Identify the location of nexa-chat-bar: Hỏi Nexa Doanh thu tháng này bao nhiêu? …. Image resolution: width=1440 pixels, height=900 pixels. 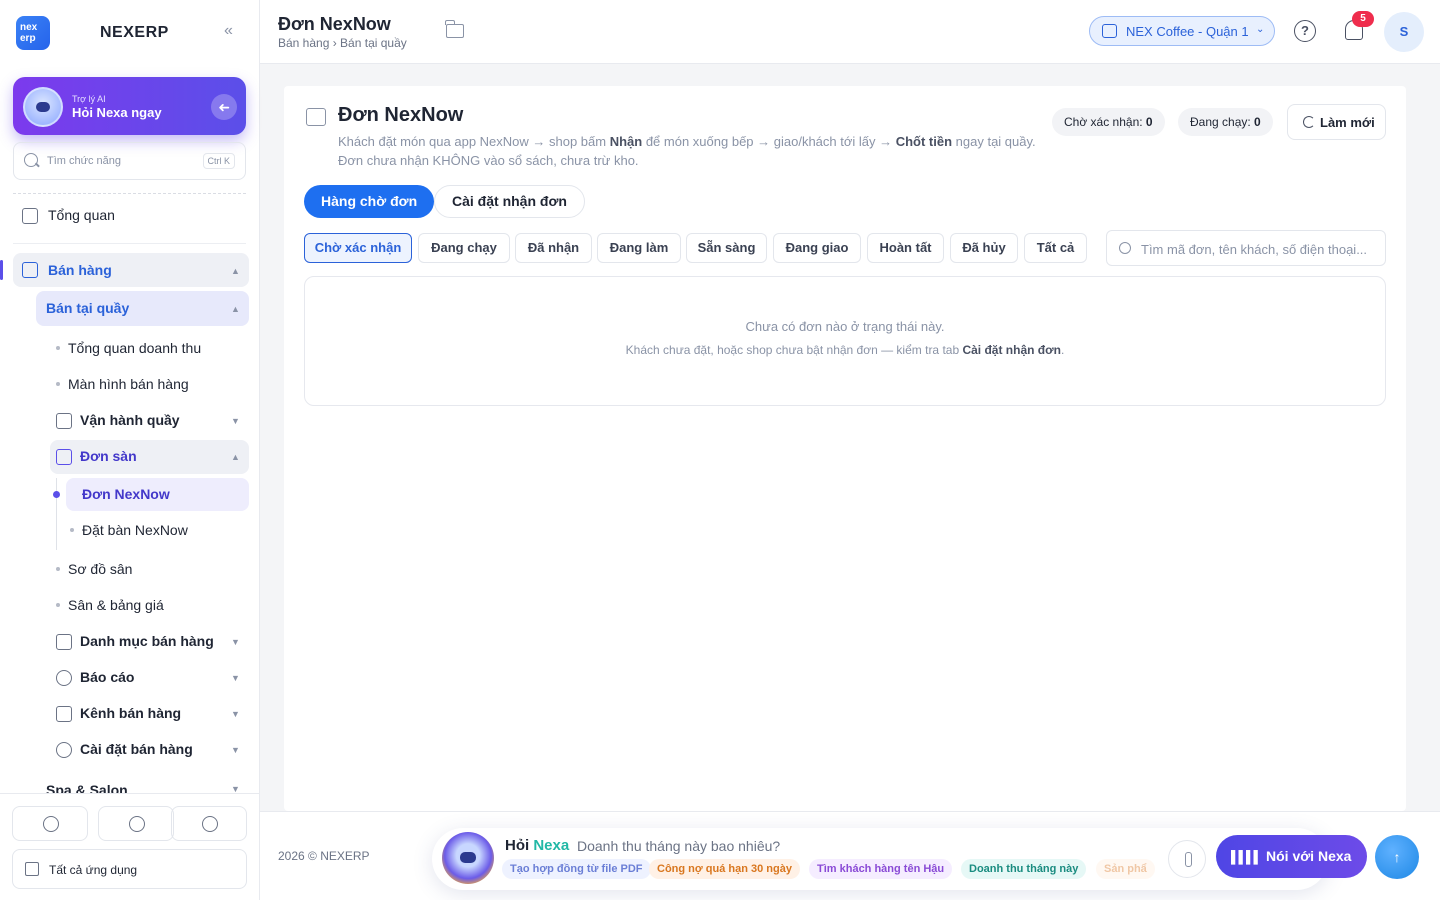
(880, 859).